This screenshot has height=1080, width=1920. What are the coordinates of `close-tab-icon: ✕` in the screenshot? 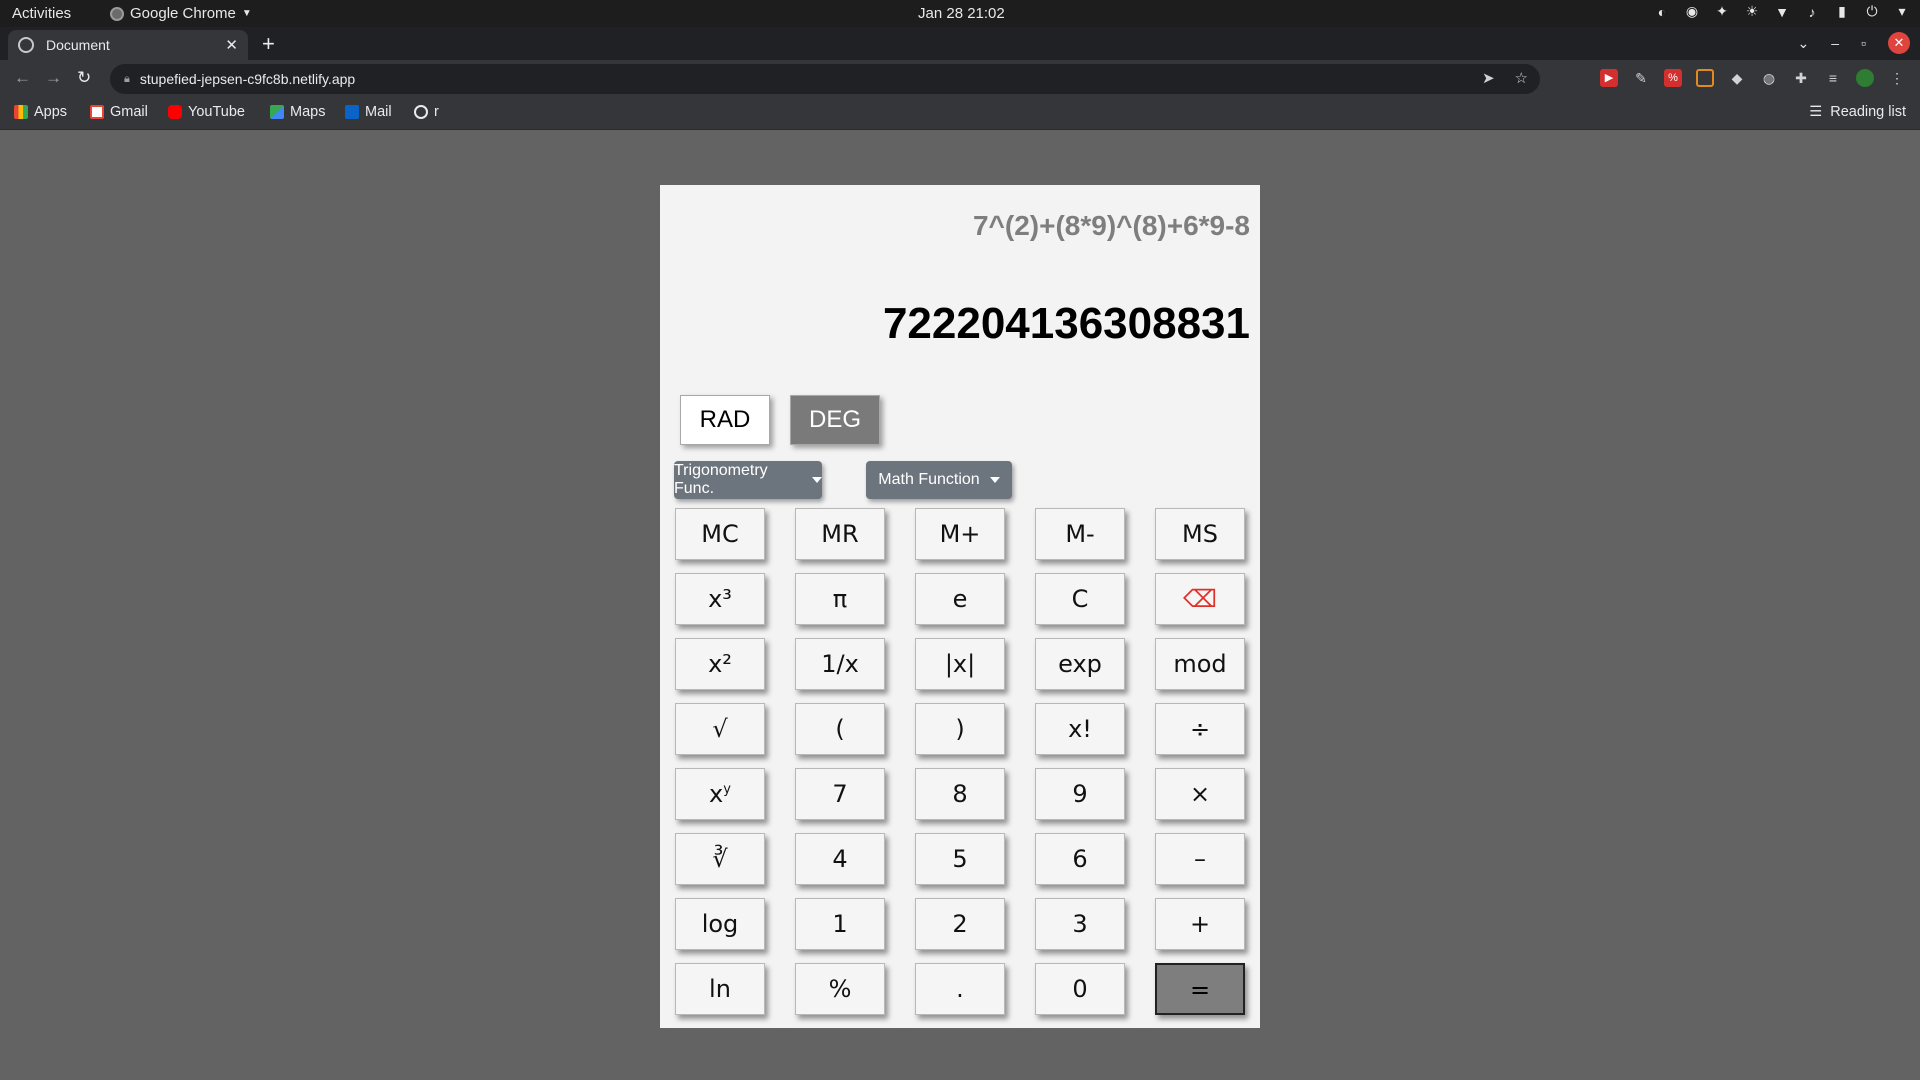 It's located at (231, 45).